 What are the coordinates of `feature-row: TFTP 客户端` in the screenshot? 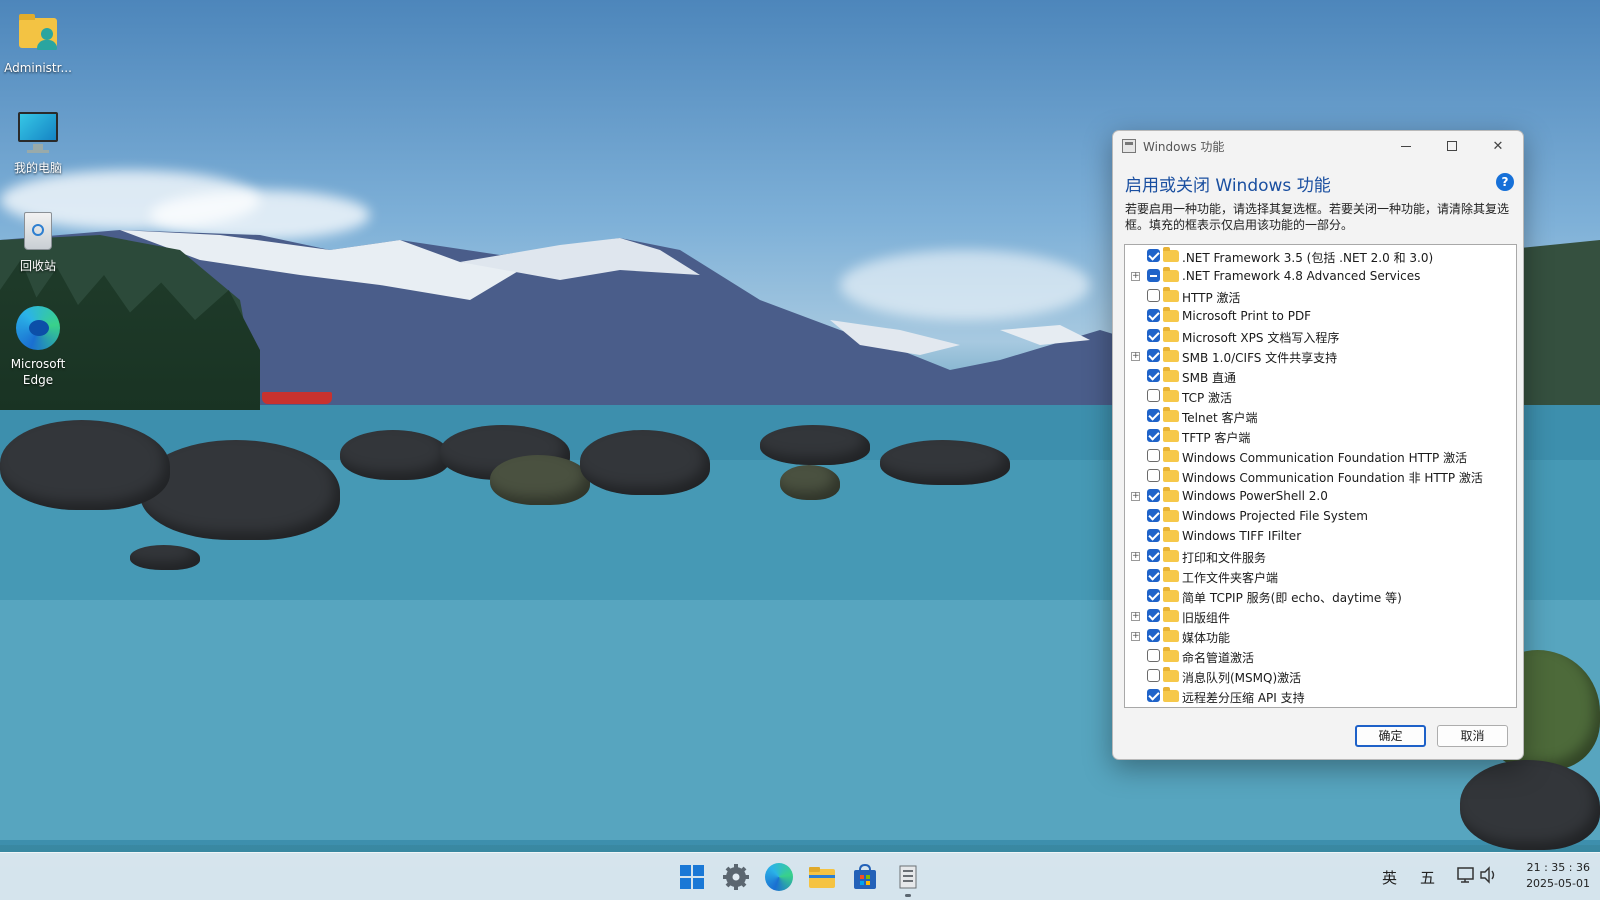 It's located at (1320, 436).